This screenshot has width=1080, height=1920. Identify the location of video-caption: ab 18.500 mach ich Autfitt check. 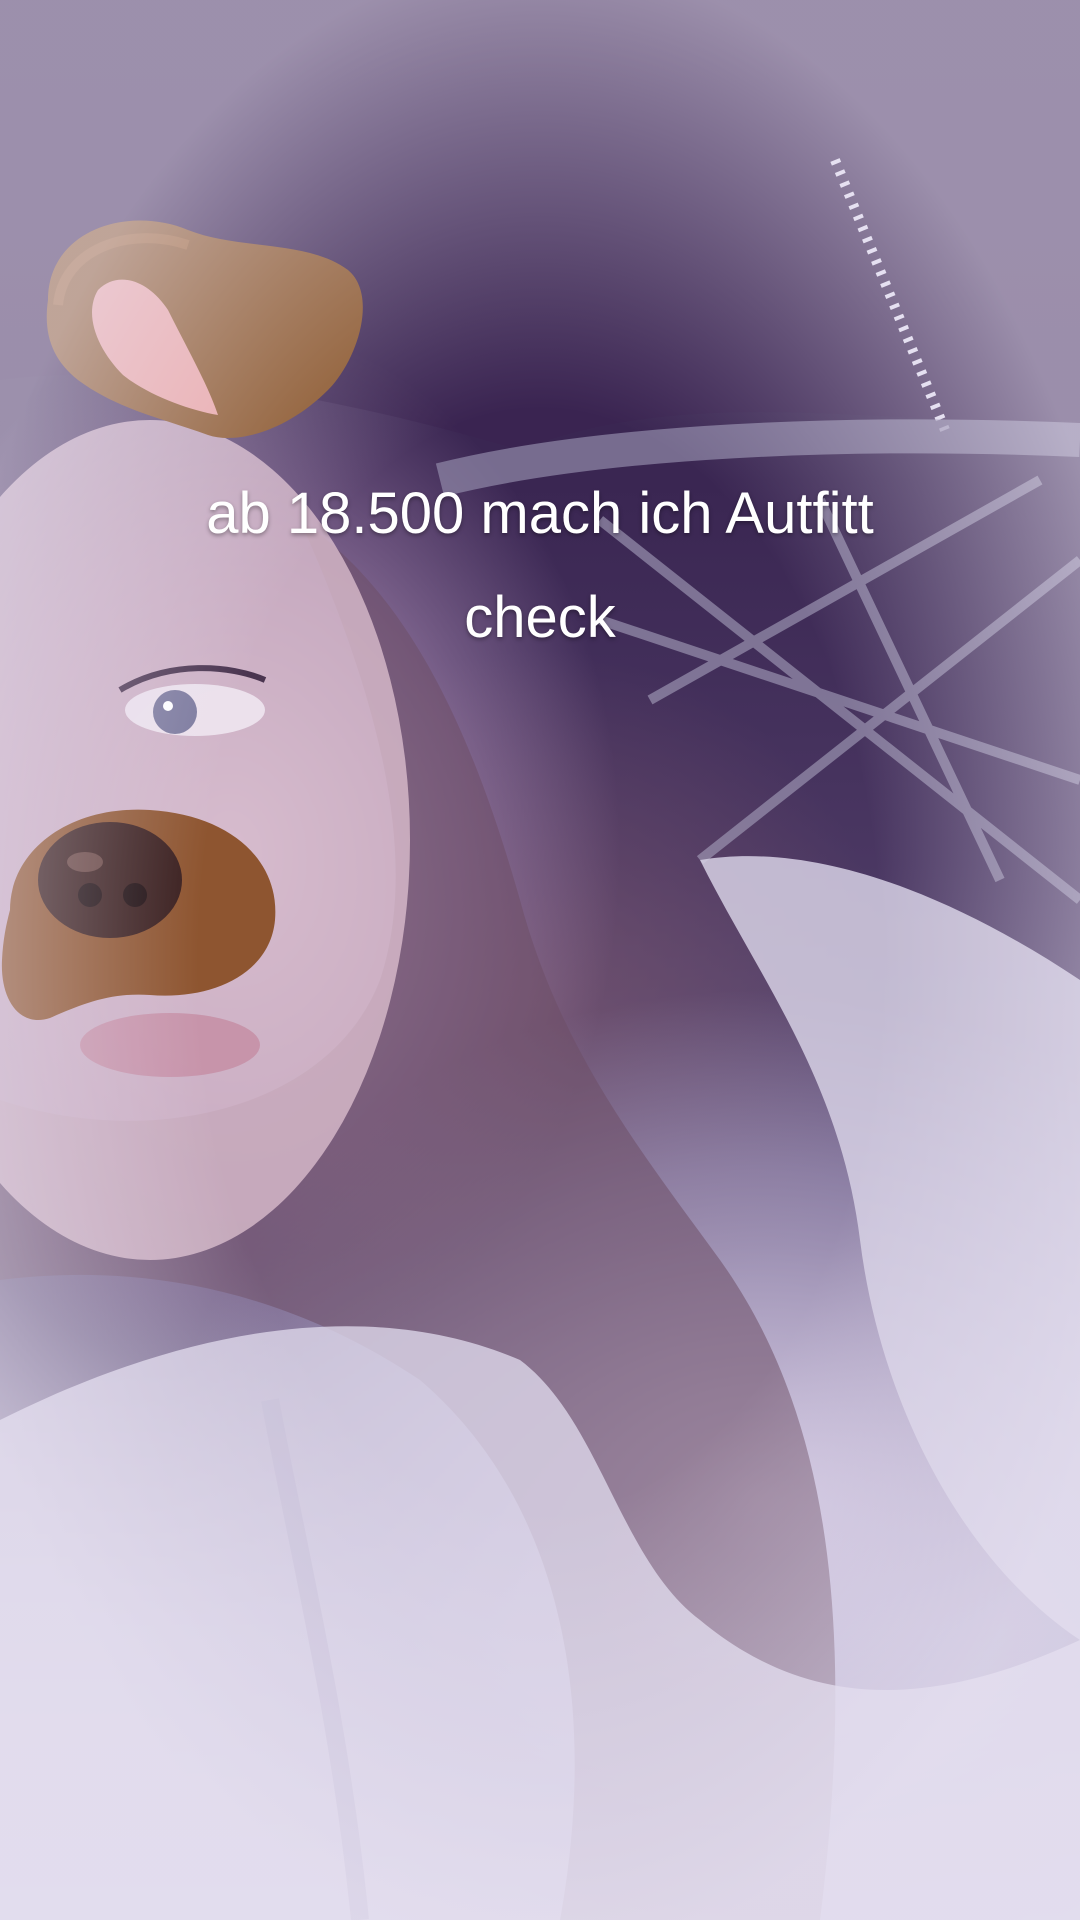
(540, 566).